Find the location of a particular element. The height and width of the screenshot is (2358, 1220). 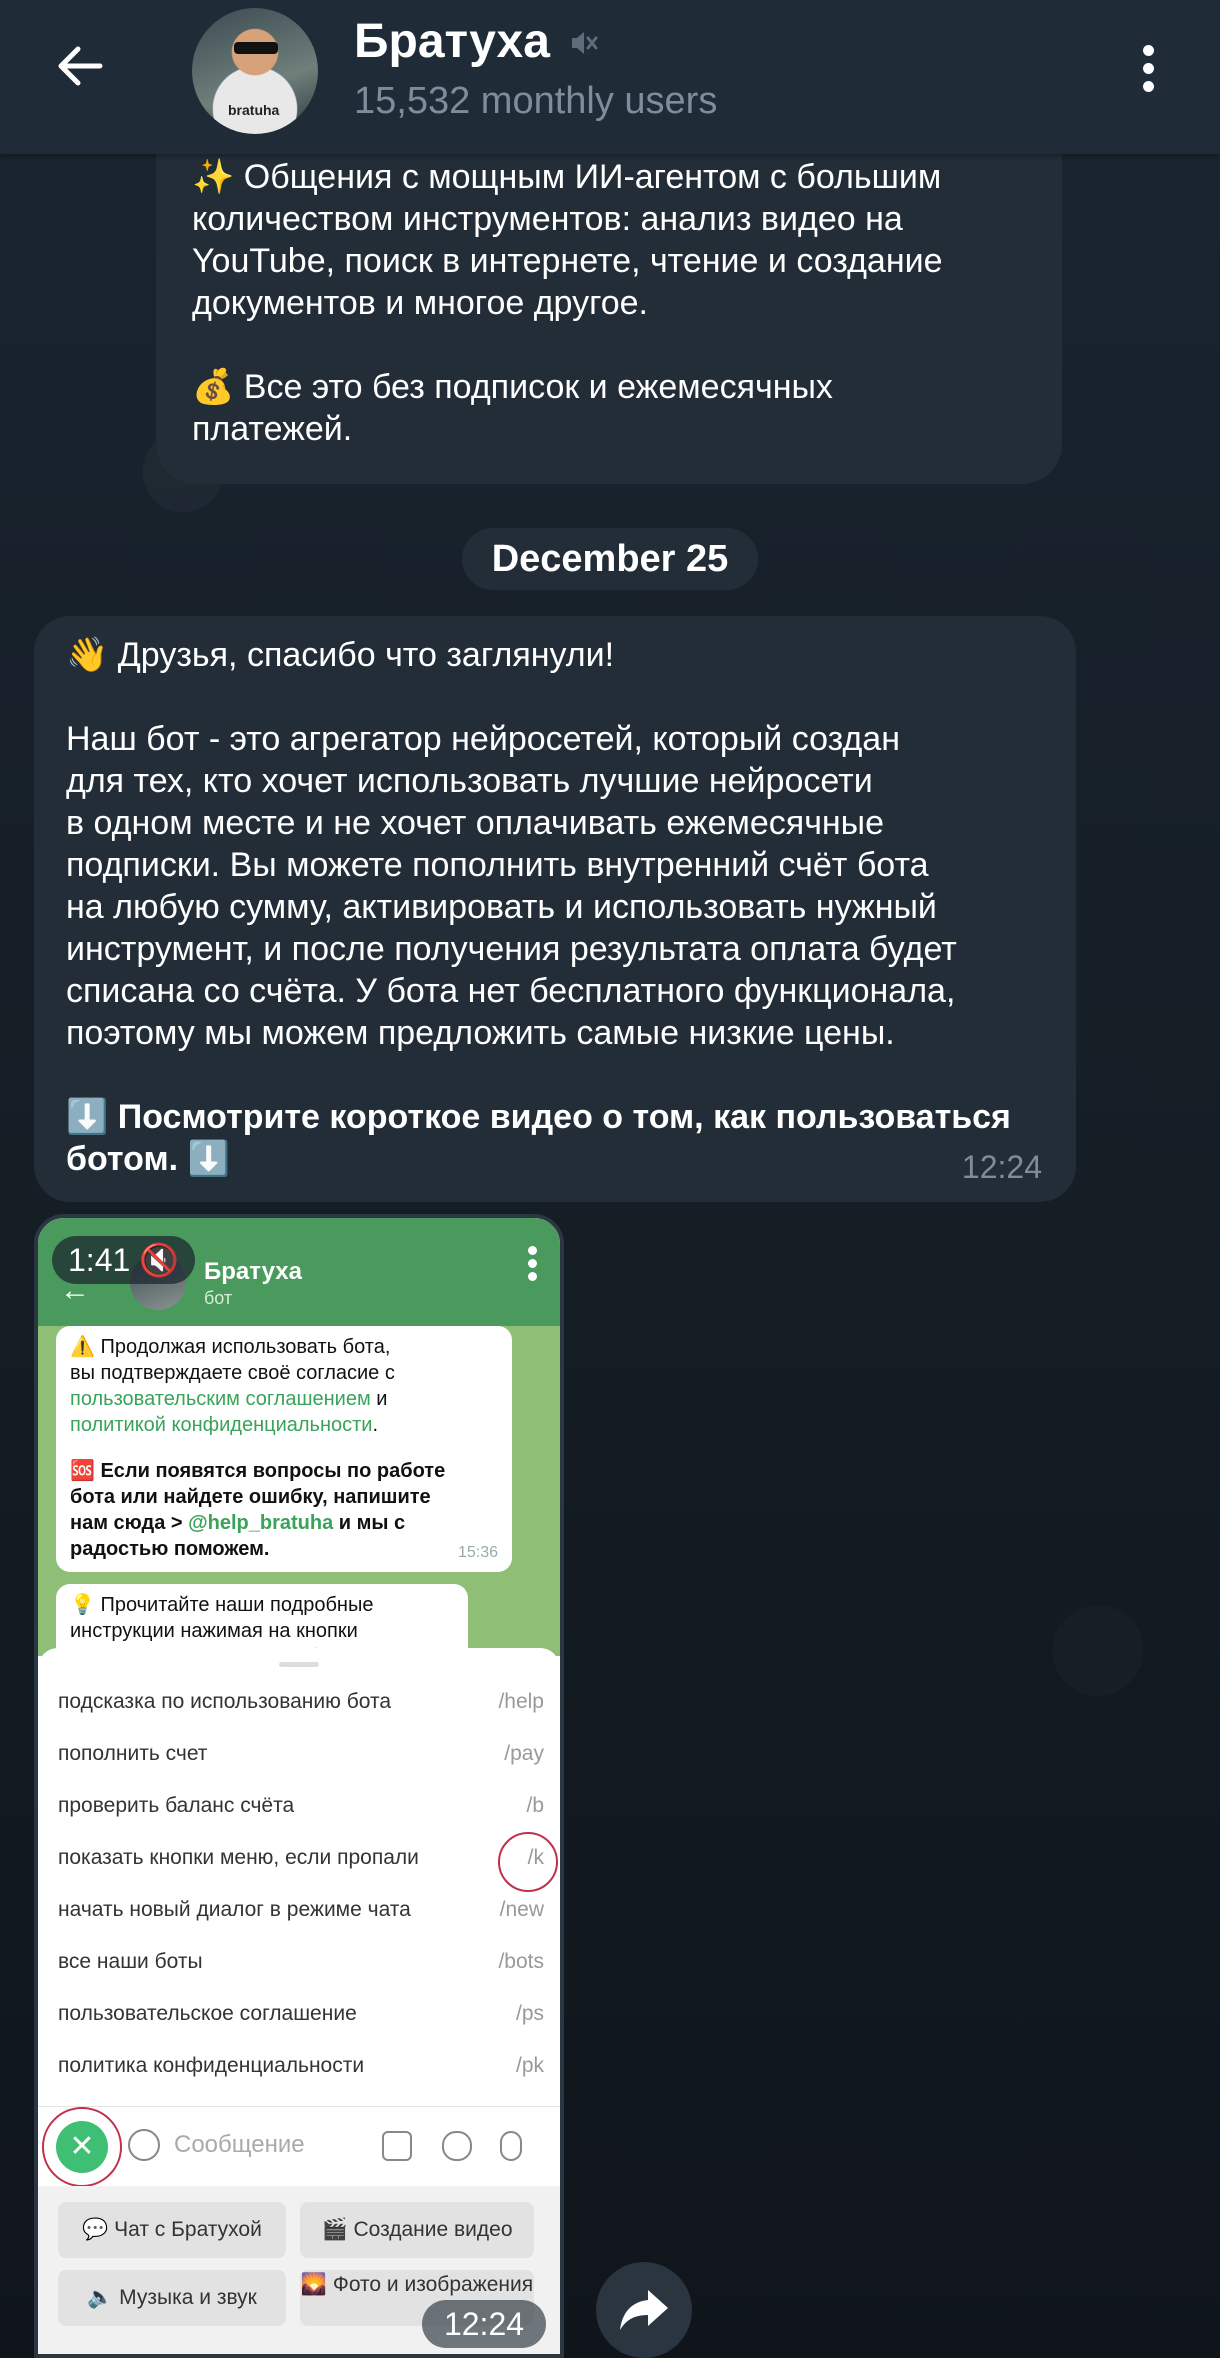

command-row: все наши боты/bots is located at coordinates (301, 1962).